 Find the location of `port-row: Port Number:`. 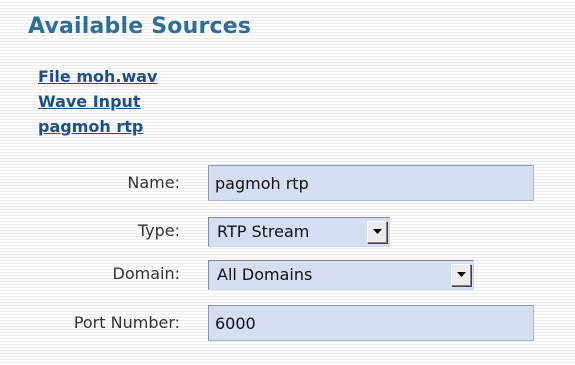

port-row: Port Number: is located at coordinates (287, 323).